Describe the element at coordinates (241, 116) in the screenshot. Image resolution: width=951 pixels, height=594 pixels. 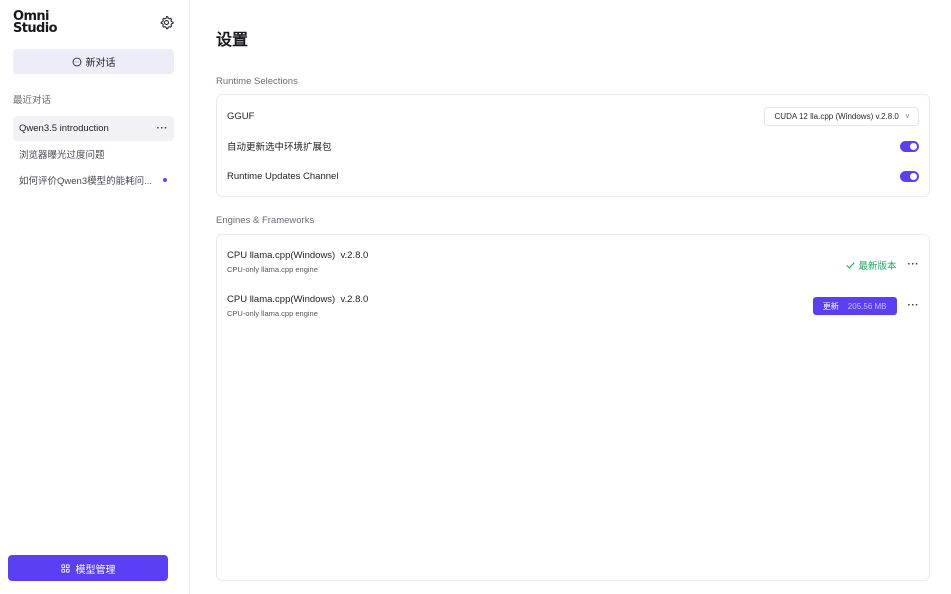
I see `gguf-label: GGUF` at that location.